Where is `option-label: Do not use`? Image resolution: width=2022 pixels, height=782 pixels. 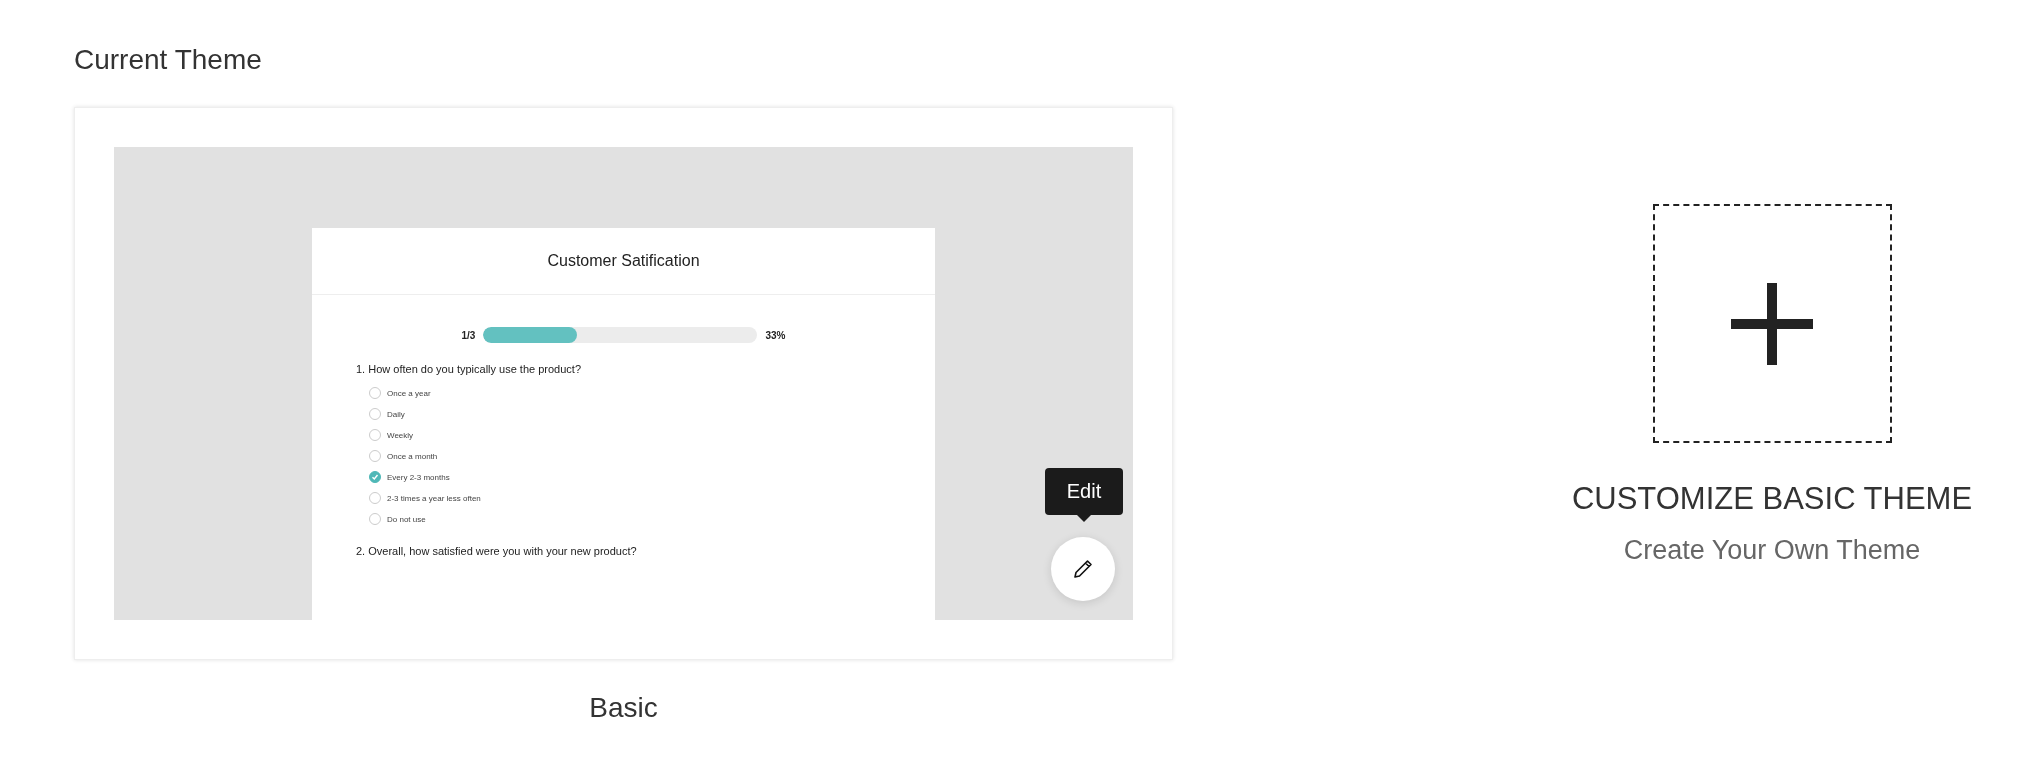
option-label: Do not use is located at coordinates (406, 519).